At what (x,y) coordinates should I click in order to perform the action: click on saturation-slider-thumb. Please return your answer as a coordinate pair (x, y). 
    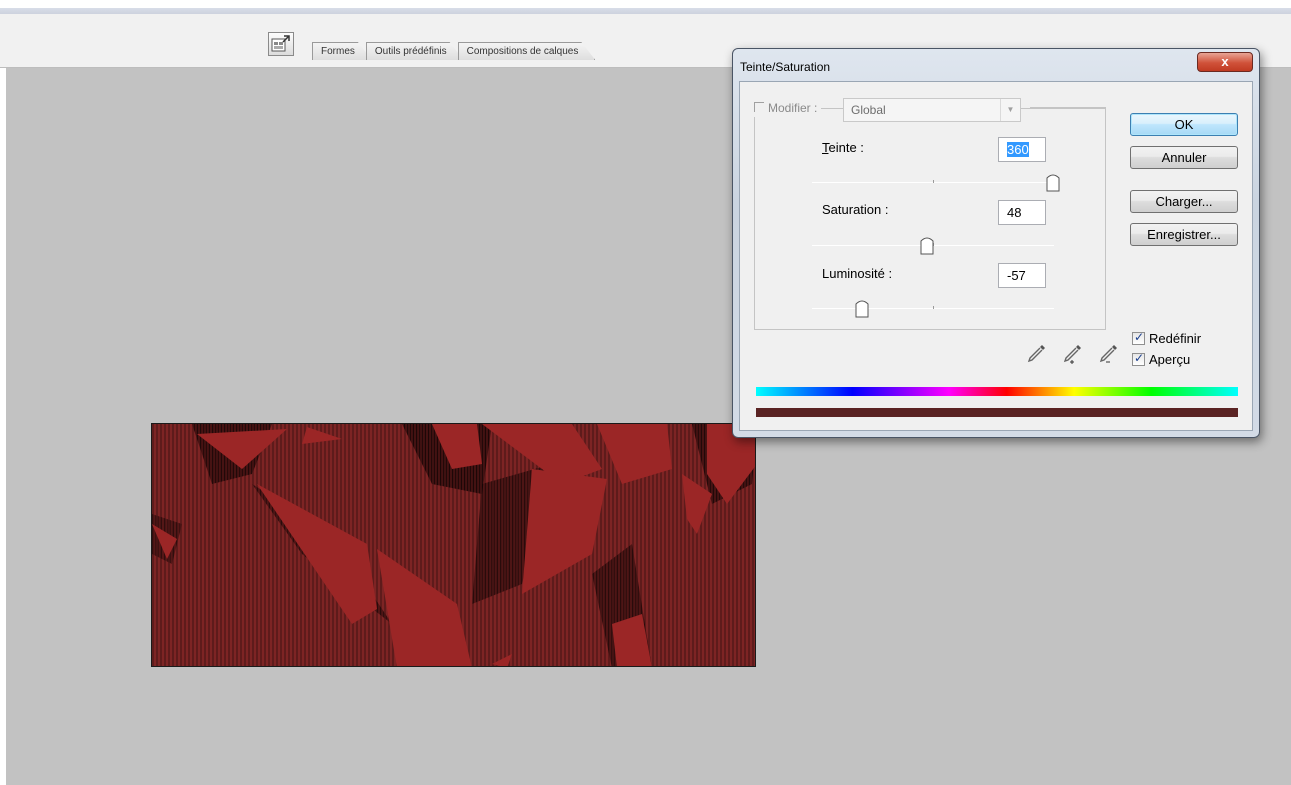
    Looking at the image, I should click on (927, 245).